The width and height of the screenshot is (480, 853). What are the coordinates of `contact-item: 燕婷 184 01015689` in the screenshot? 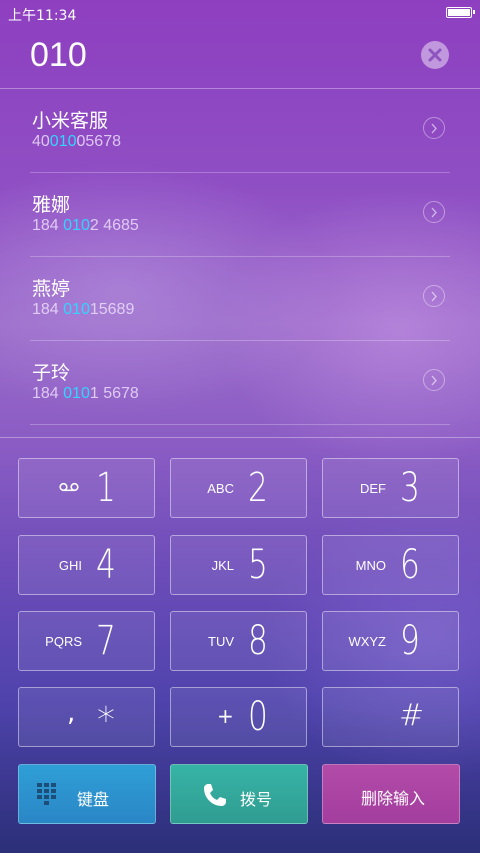 It's located at (240, 299).